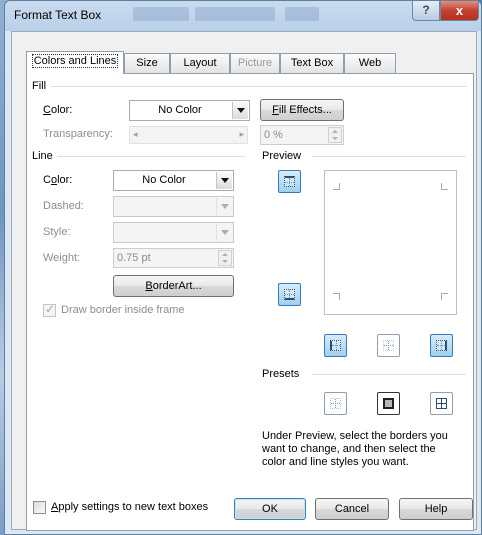  I want to click on tab-label: Colors and Lines, so click(75, 61).